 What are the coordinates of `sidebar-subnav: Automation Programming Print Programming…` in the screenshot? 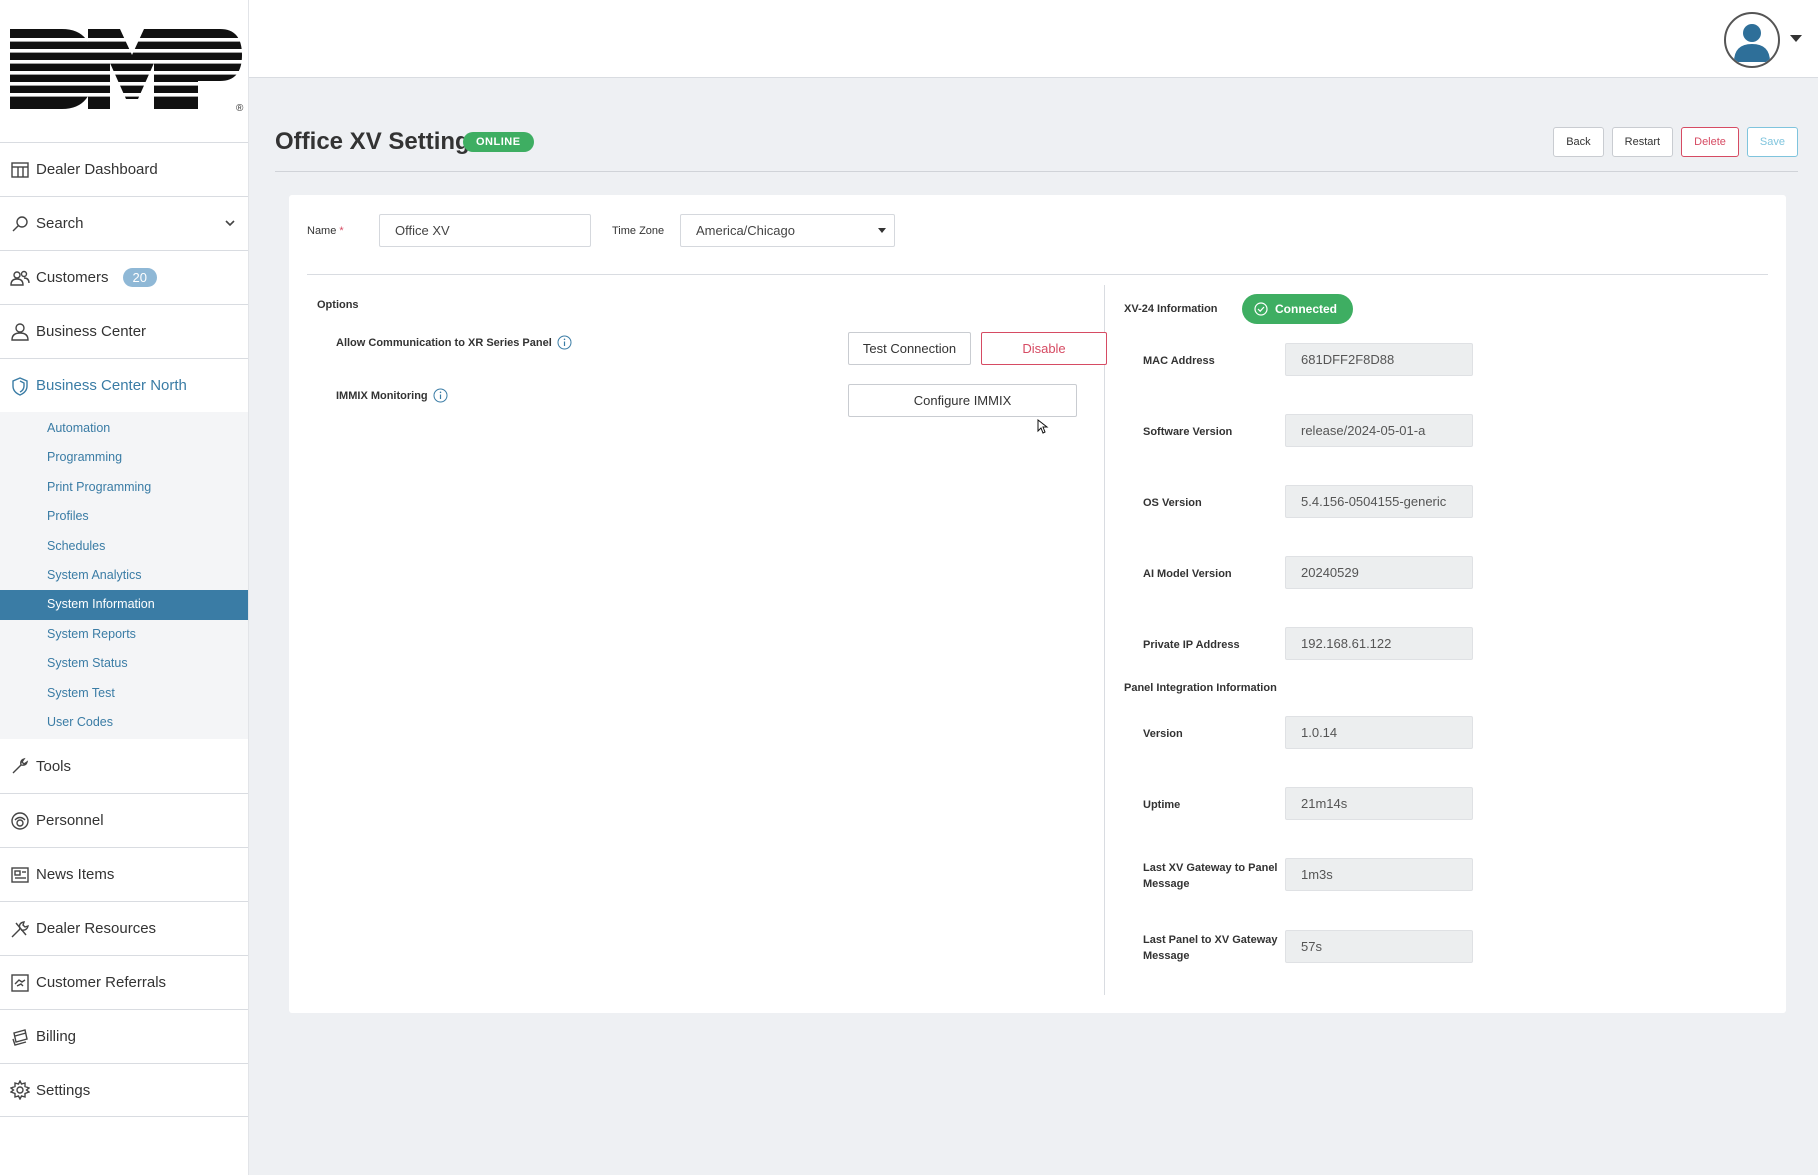 It's located at (124, 576).